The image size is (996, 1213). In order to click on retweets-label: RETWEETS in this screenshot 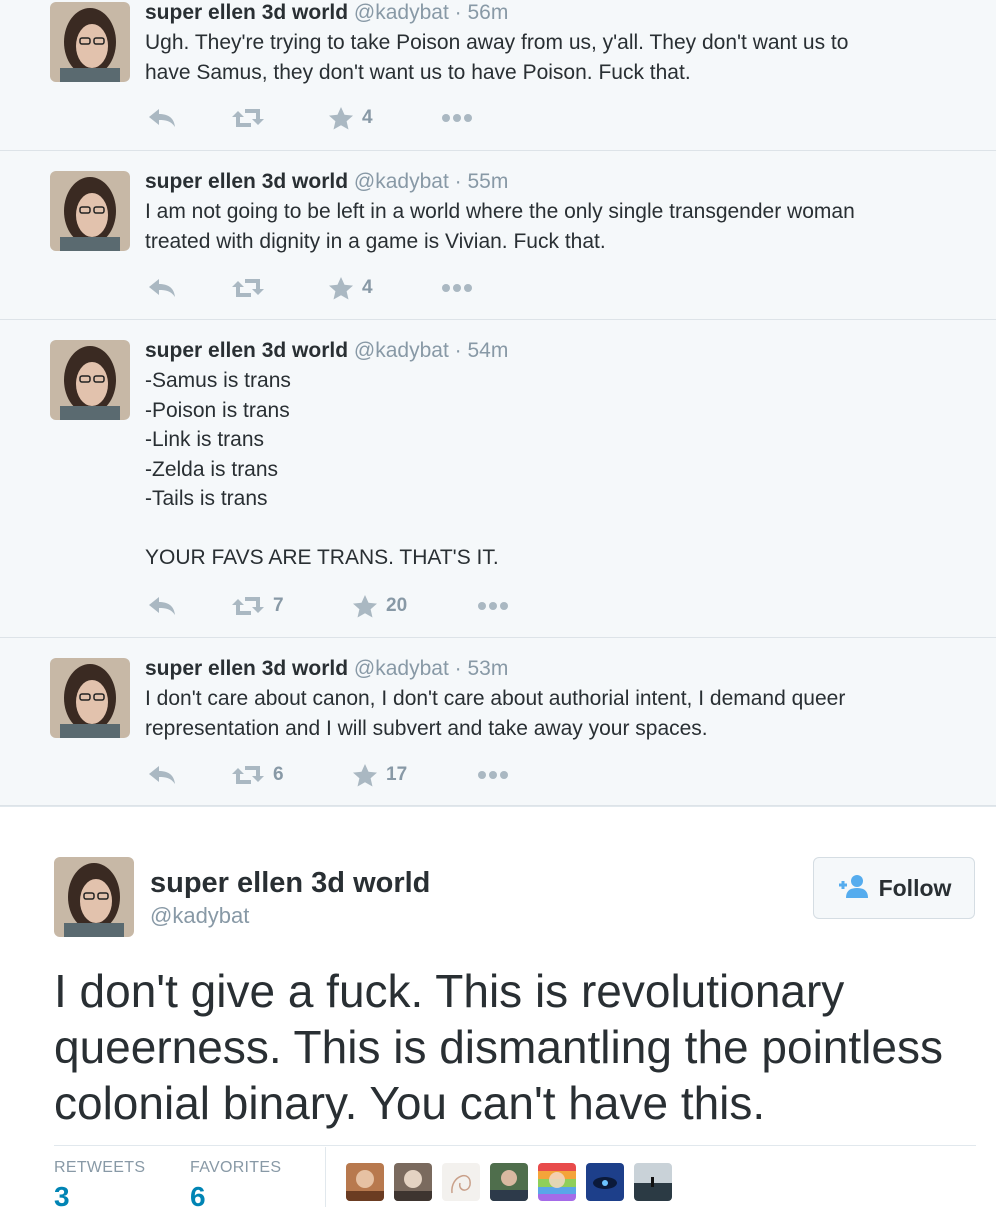, I will do `click(100, 1167)`.